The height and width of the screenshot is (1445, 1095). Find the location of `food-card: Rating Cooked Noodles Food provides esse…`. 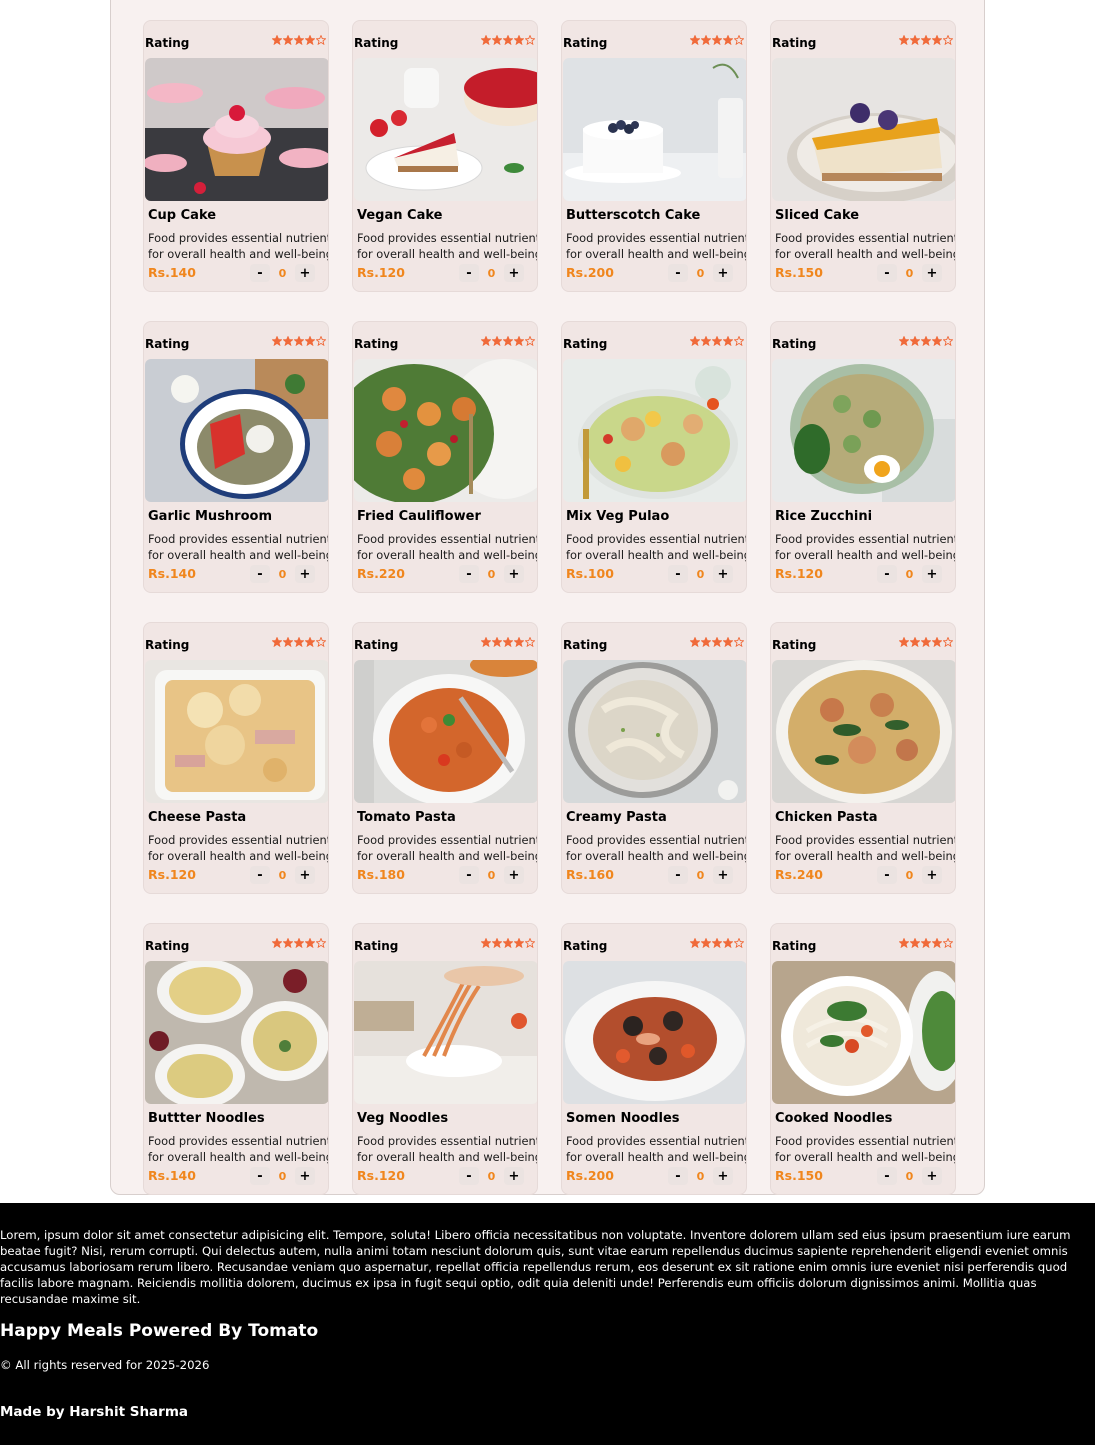

food-card: Rating Cooked Noodles Food provides esse… is located at coordinates (863, 1059).